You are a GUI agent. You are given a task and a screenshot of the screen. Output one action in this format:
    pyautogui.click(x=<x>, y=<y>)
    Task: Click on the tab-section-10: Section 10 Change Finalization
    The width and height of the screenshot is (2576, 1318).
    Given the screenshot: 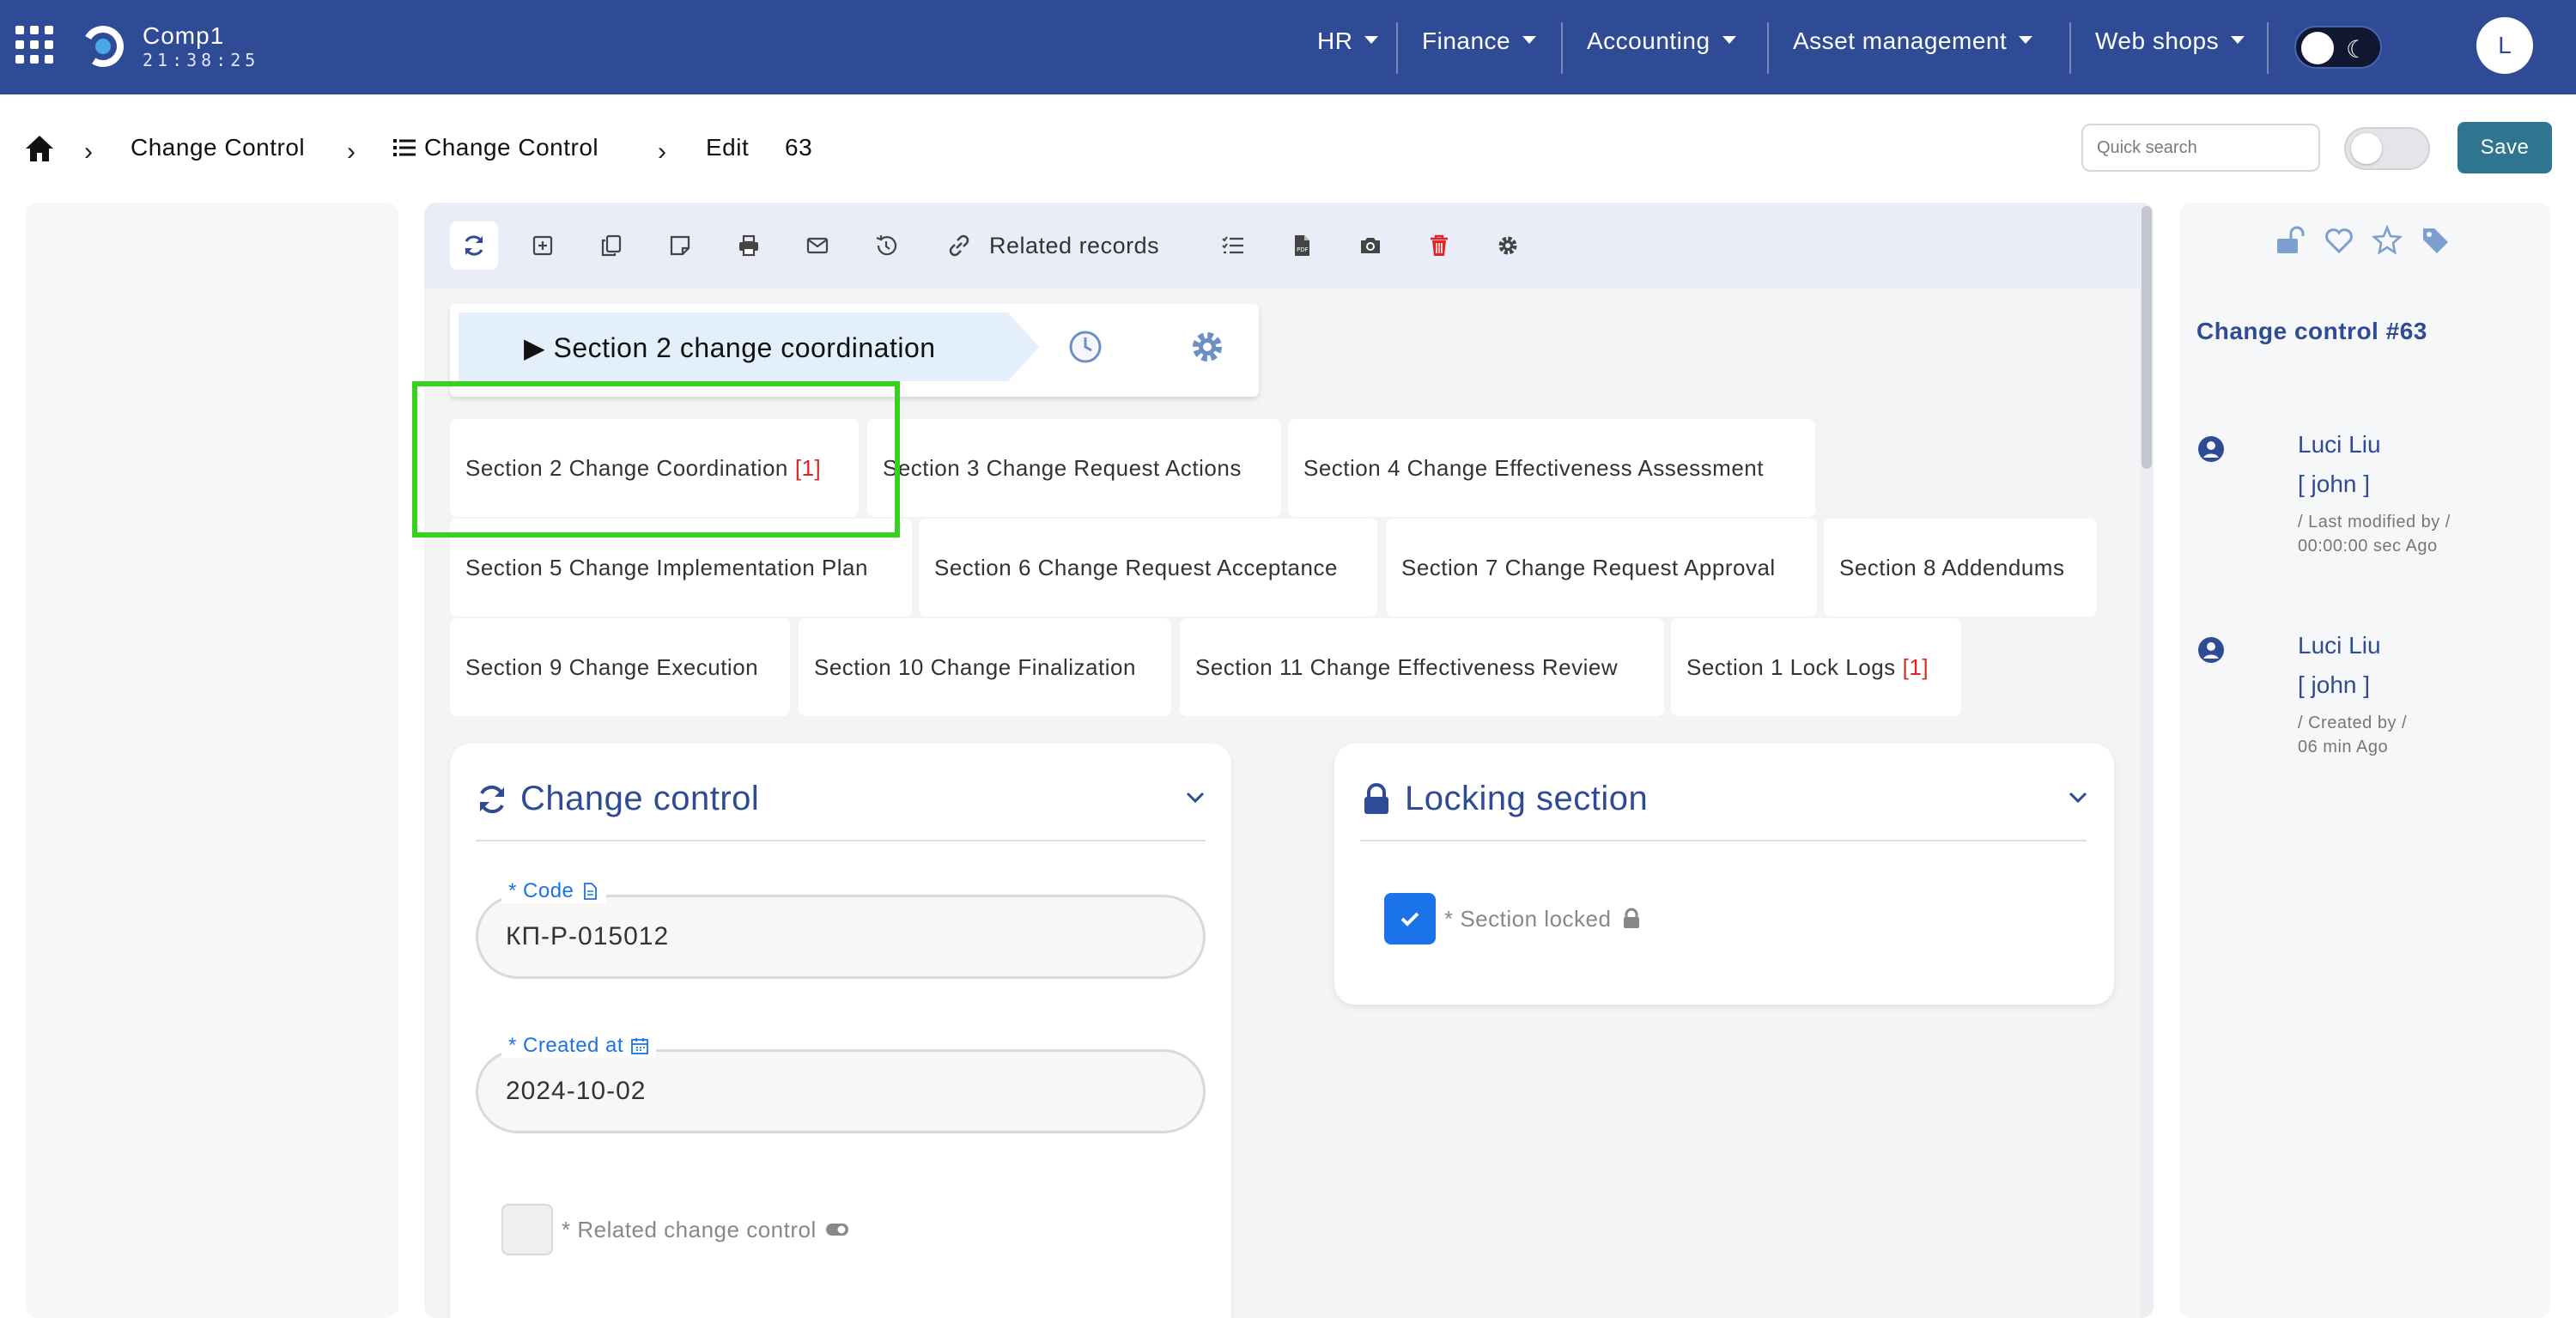 What is the action you would take?
    pyautogui.click(x=985, y=667)
    